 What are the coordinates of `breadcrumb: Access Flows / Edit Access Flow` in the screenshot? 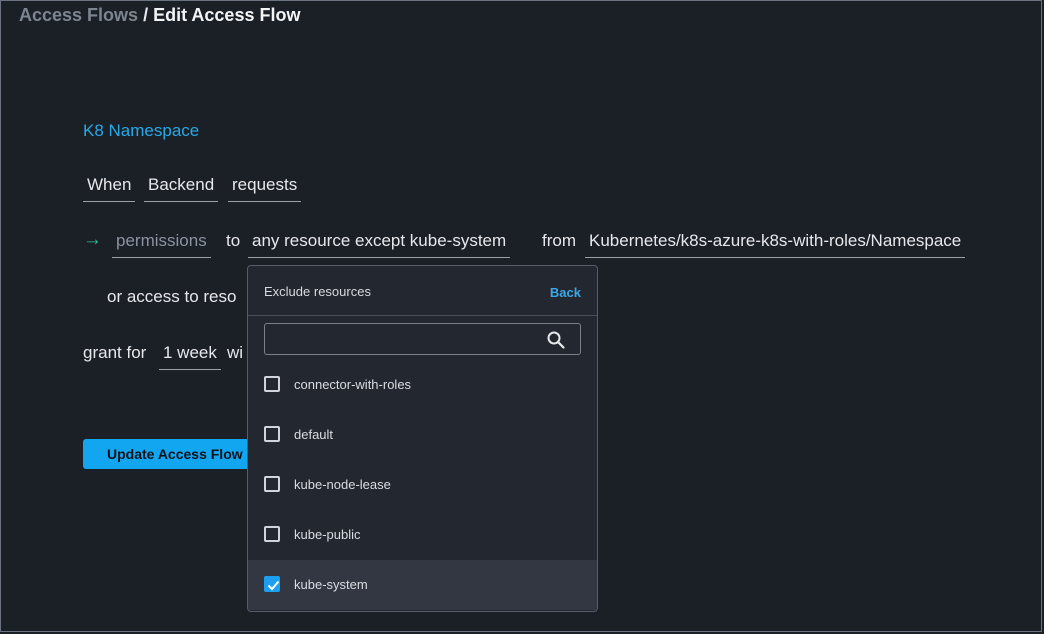 It's located at (159, 15).